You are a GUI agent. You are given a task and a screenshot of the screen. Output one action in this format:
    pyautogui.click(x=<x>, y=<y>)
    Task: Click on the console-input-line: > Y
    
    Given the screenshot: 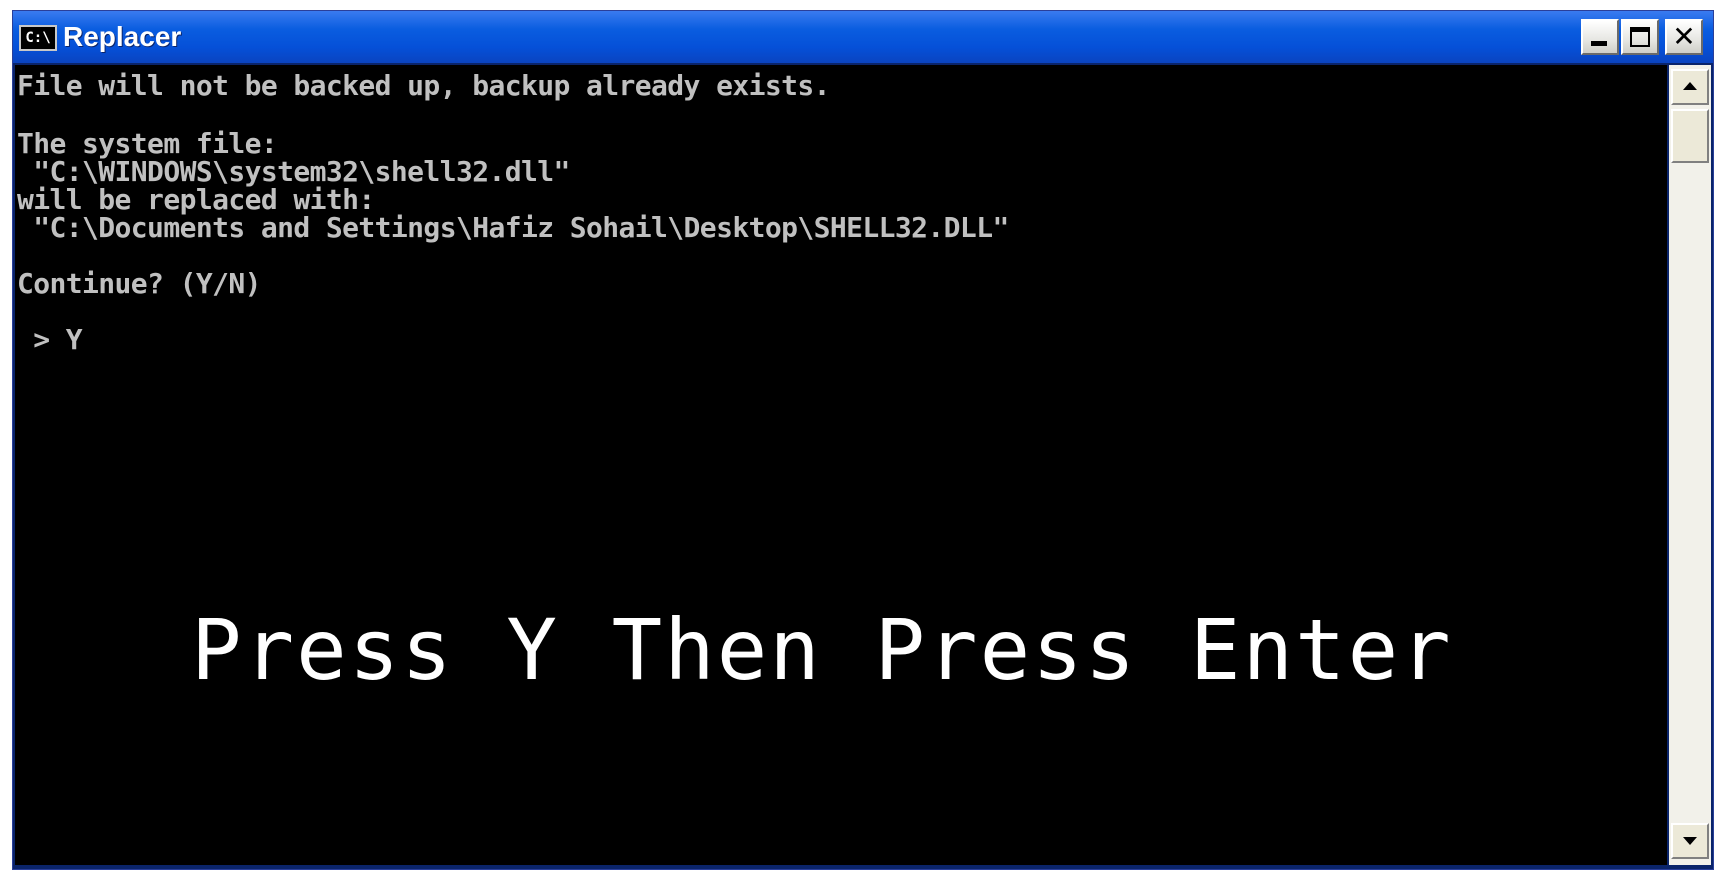 What is the action you would take?
    pyautogui.click(x=49, y=340)
    